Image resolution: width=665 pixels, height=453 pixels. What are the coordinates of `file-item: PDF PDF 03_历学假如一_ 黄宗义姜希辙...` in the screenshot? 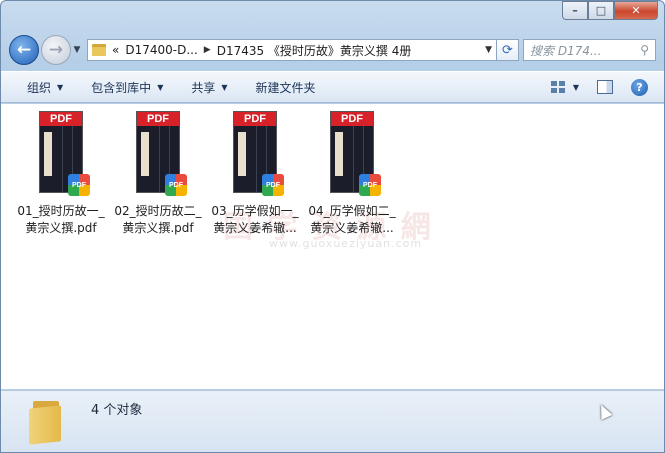 It's located at (255, 174).